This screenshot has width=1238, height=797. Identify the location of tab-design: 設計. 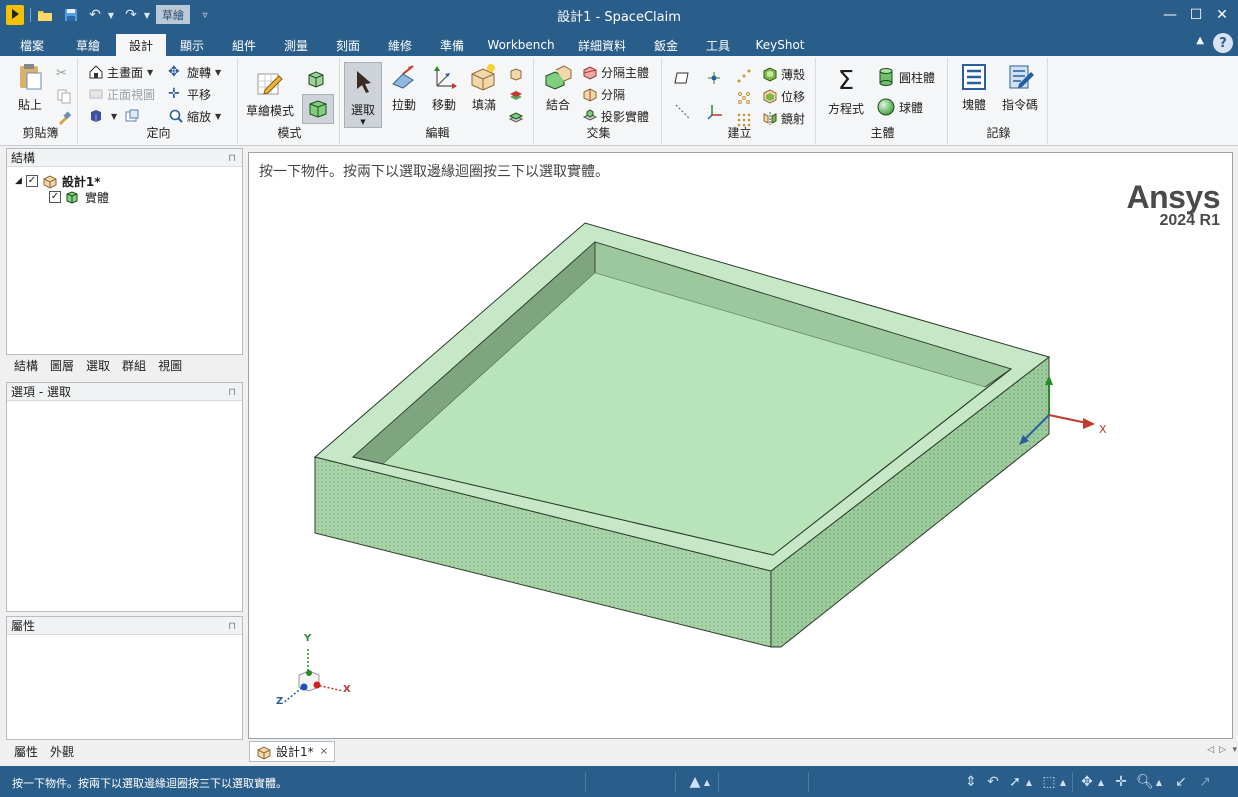
(141, 45).